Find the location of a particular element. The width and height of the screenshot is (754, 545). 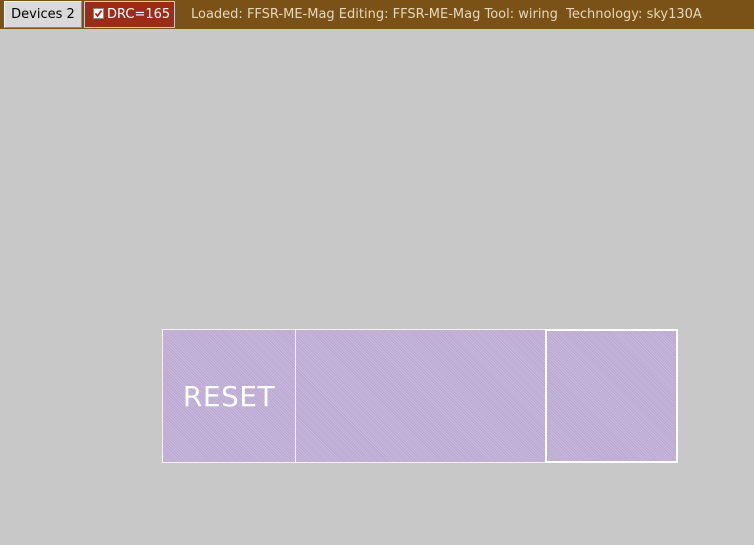

layout-cell-reset: RESET is located at coordinates (229, 396).